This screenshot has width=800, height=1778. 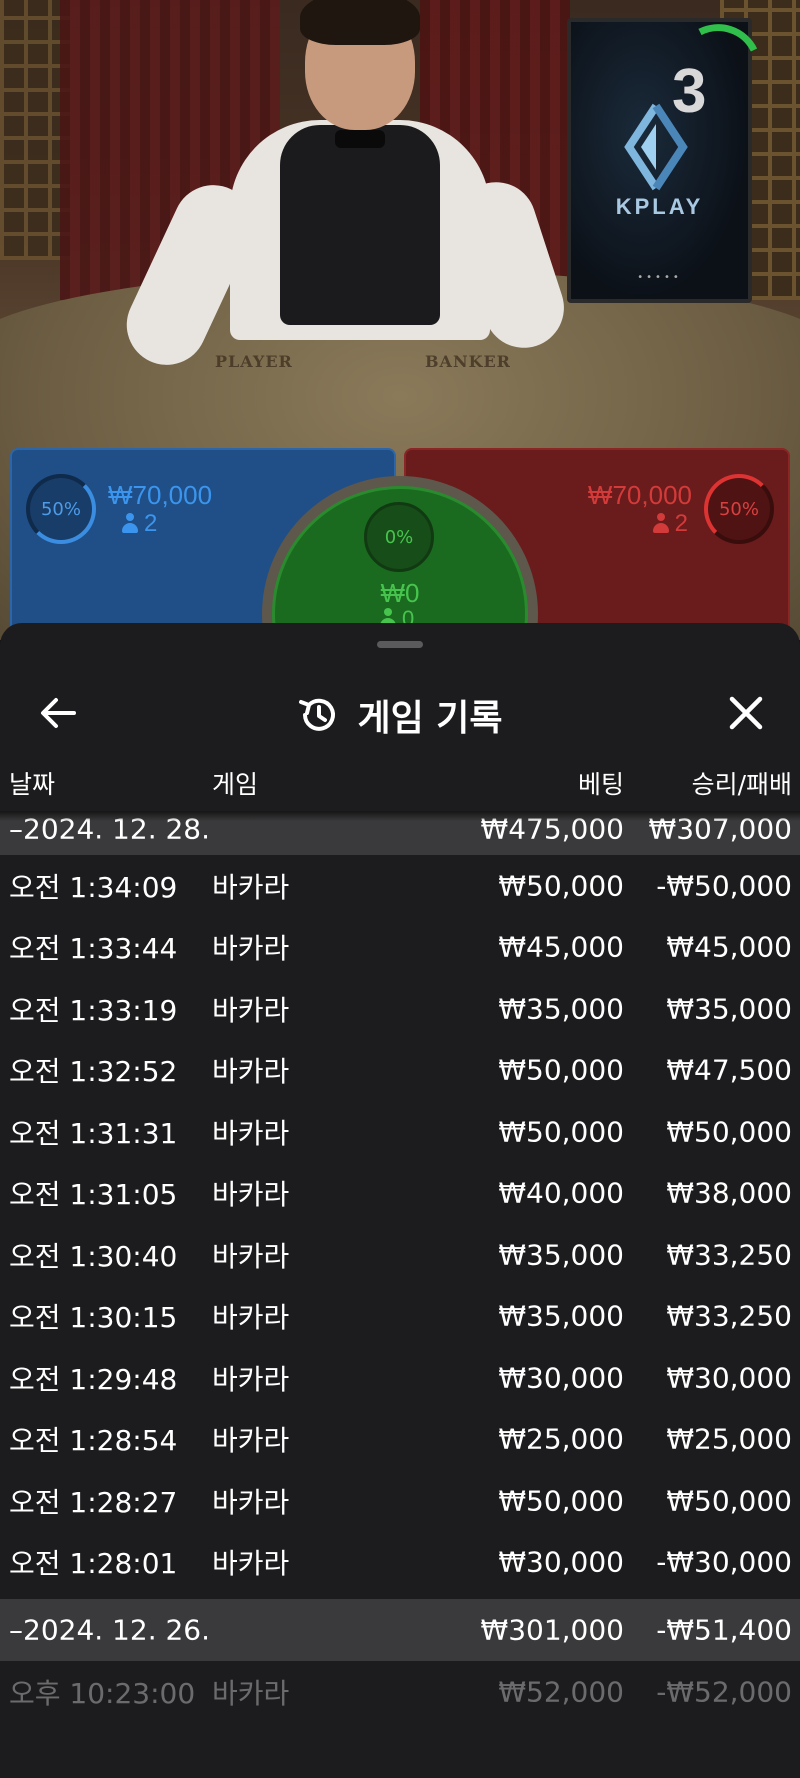 What do you see at coordinates (729, 1439) in the screenshot?
I see `cell-result: ₩25,000` at bounding box center [729, 1439].